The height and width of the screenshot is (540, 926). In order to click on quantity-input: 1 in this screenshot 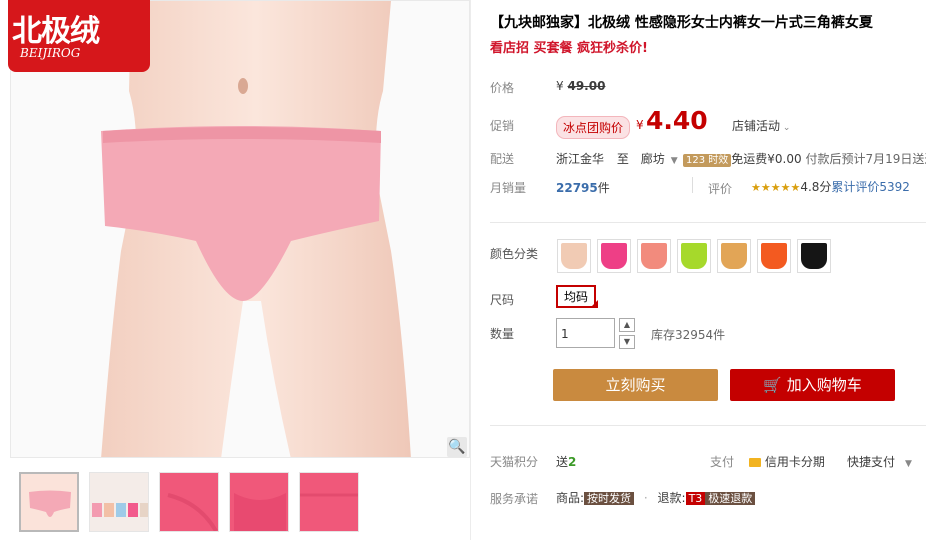, I will do `click(585, 333)`.